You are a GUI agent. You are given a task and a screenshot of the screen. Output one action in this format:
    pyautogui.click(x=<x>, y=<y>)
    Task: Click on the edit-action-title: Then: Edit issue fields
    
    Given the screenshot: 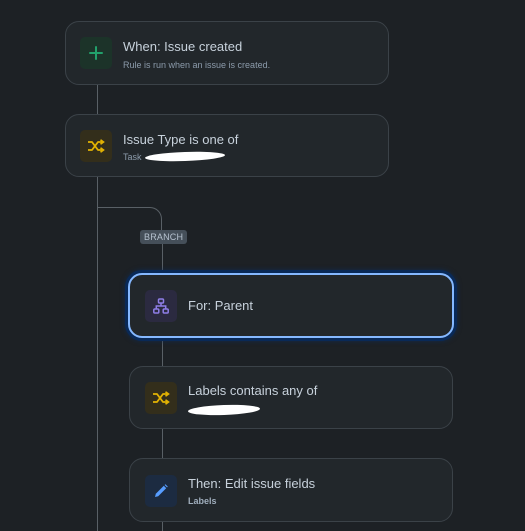 What is the action you would take?
    pyautogui.click(x=252, y=483)
    